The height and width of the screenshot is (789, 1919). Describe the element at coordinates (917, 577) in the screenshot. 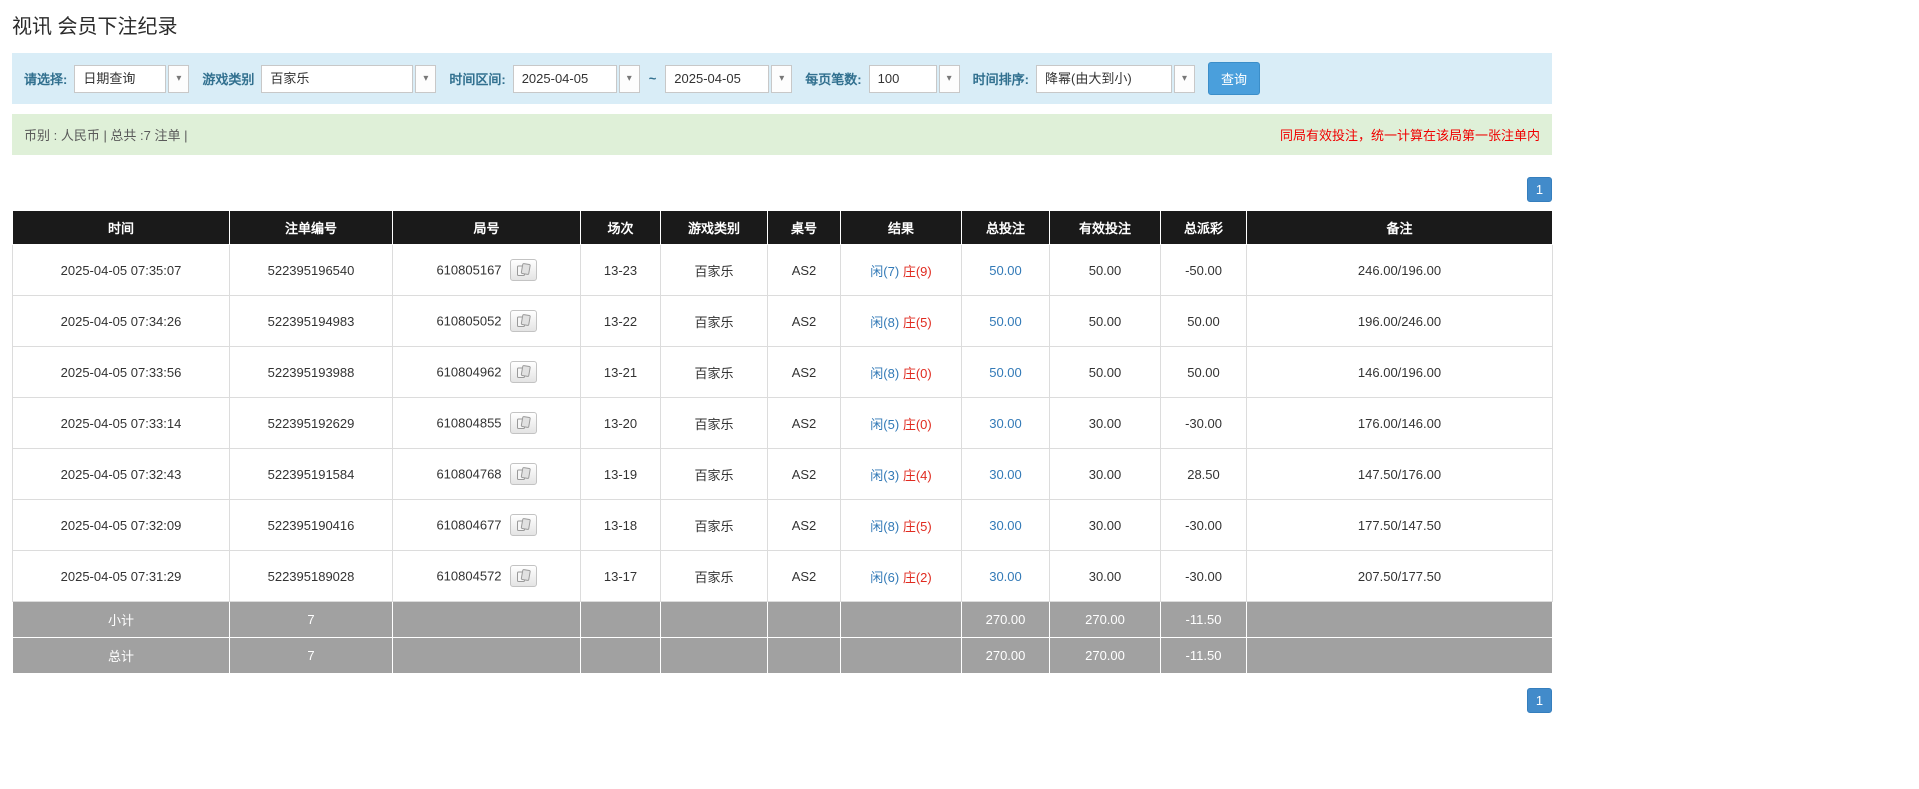

I see `banker-result: 庄(2)` at that location.